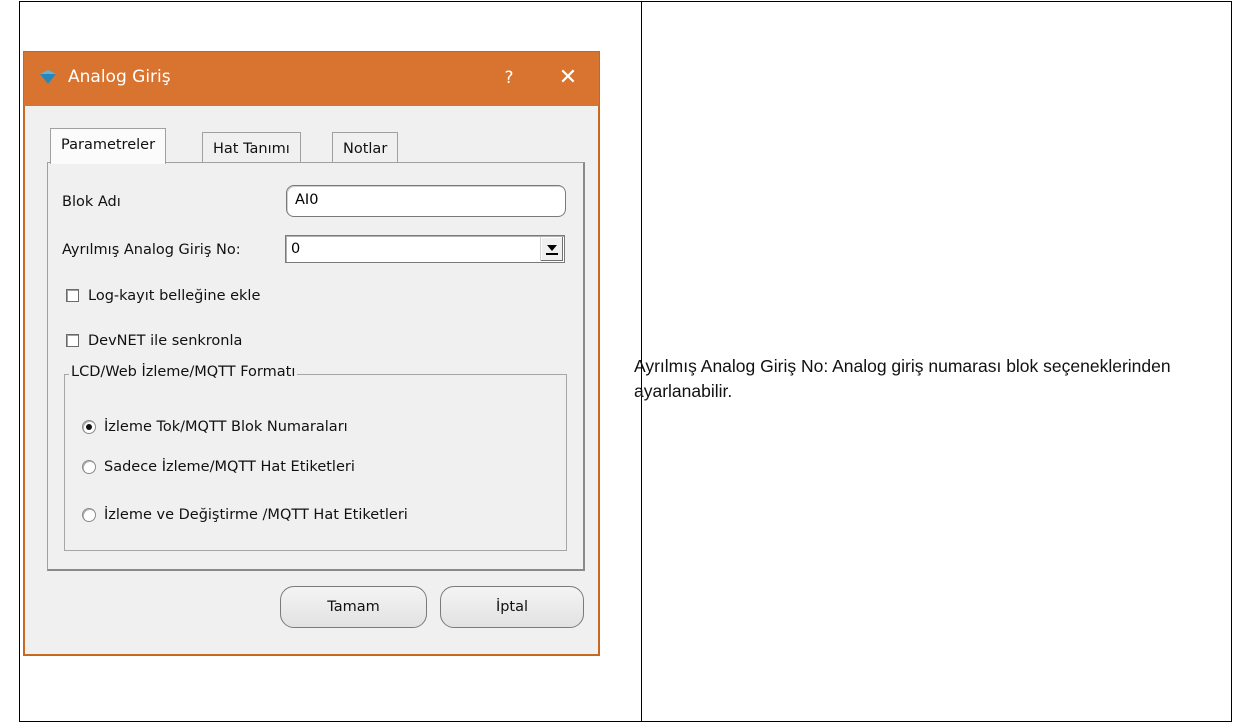 The image size is (1233, 723). What do you see at coordinates (72, 340) in the screenshot?
I see `devnet-checkbox` at bounding box center [72, 340].